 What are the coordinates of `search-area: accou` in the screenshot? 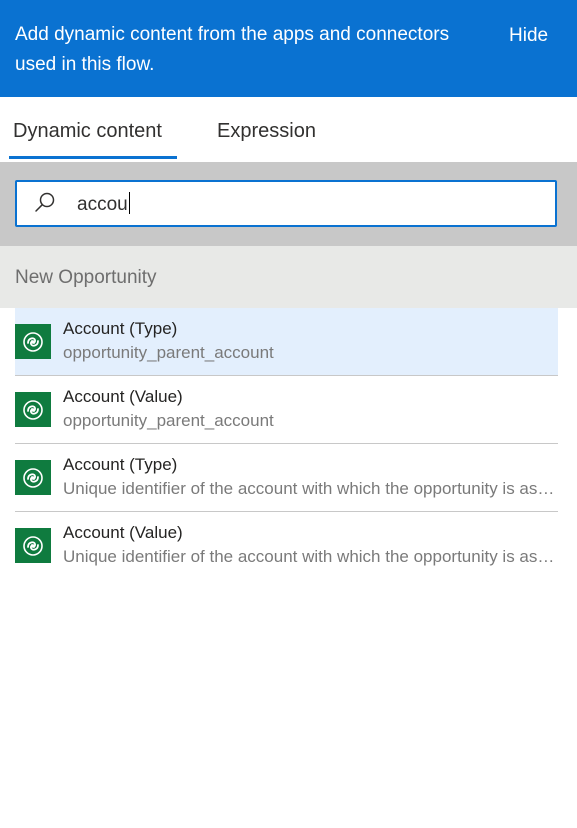 It's located at (288, 204).